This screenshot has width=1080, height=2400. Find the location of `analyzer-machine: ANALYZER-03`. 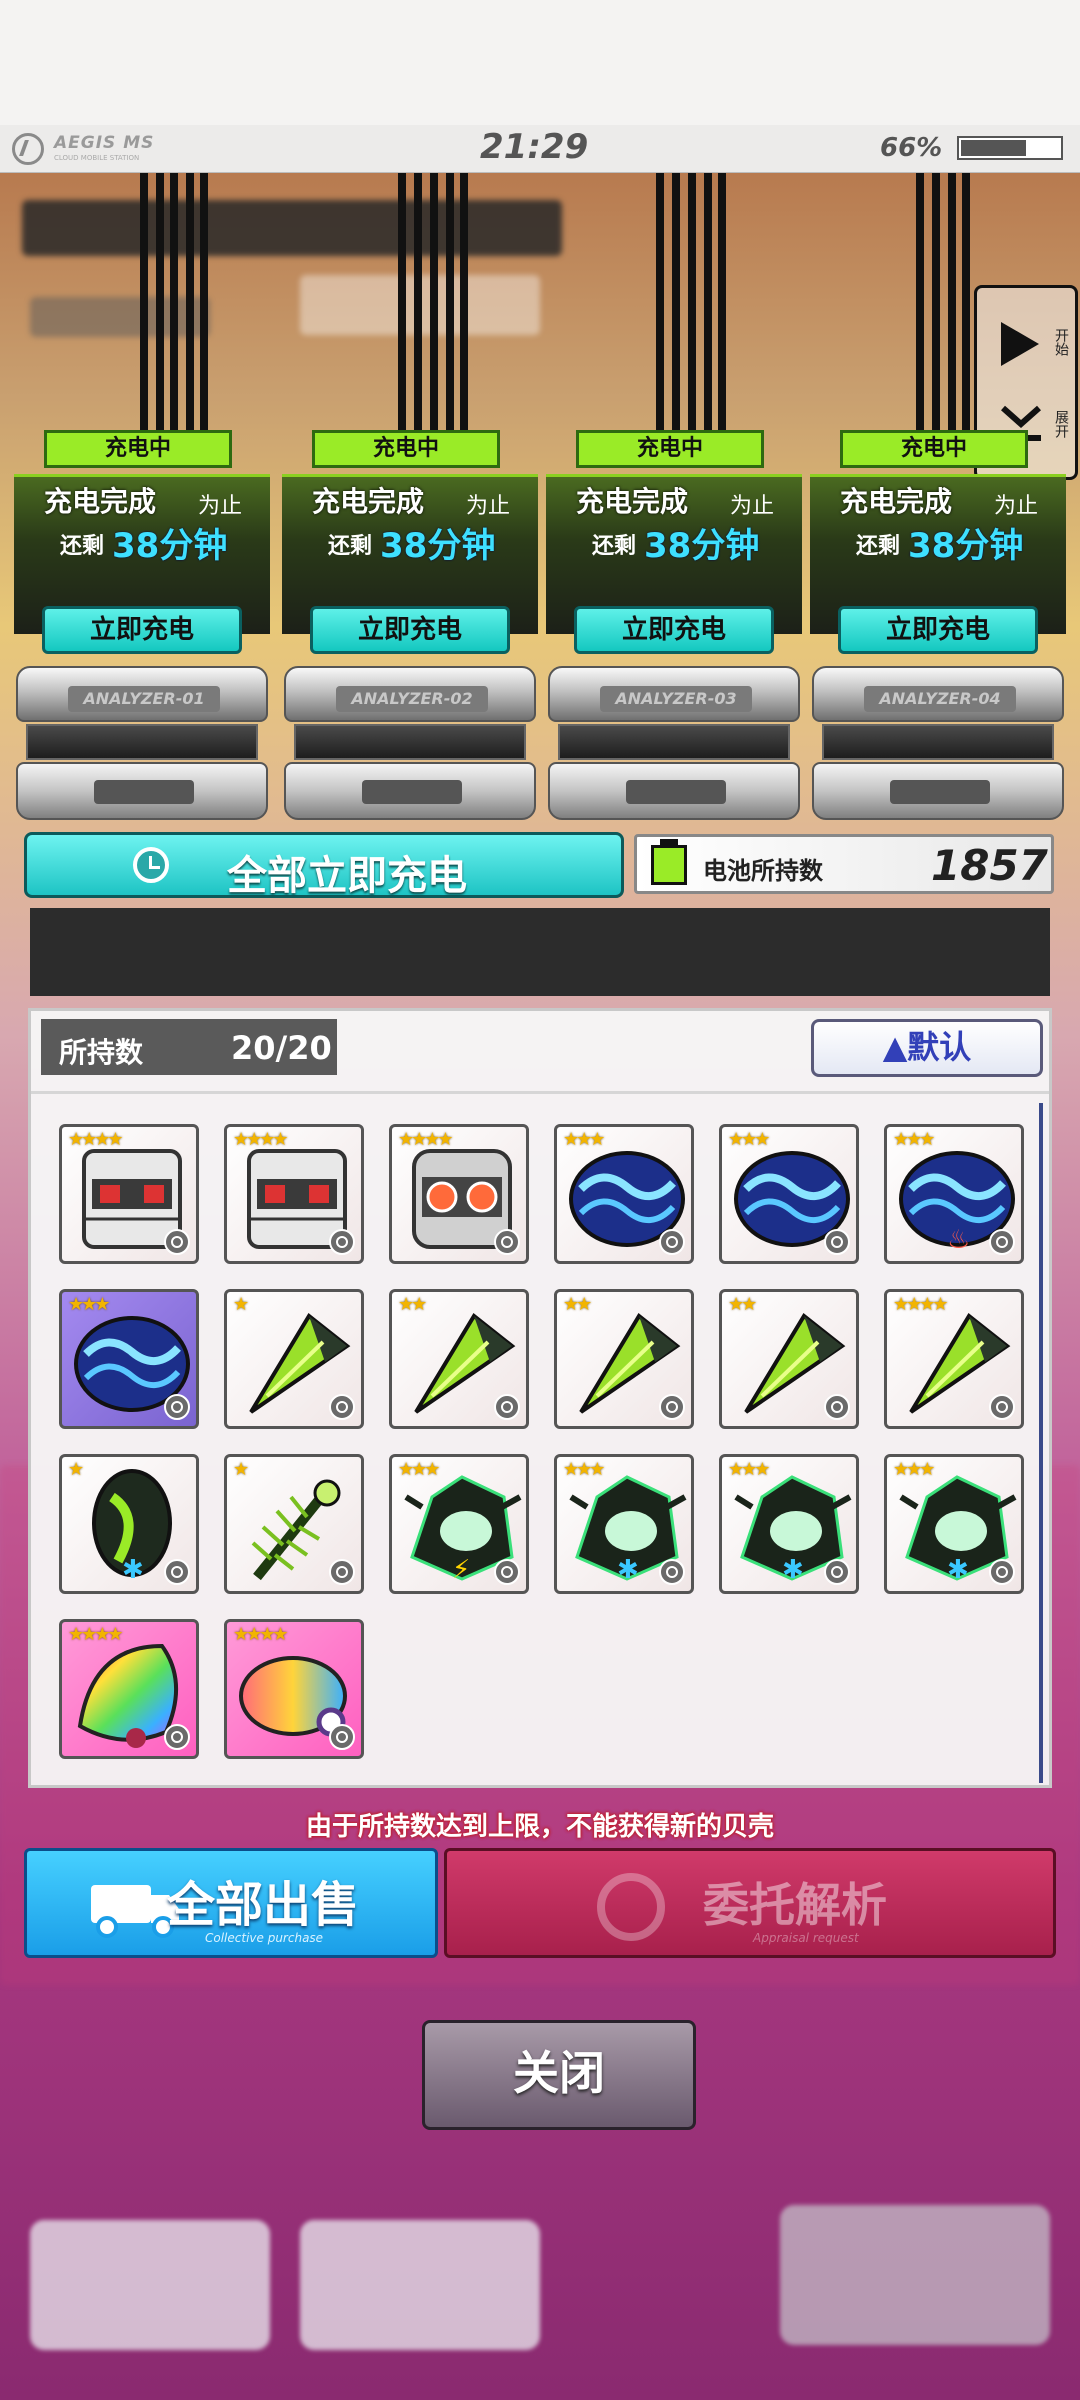

analyzer-machine: ANALYZER-03 is located at coordinates (674, 745).